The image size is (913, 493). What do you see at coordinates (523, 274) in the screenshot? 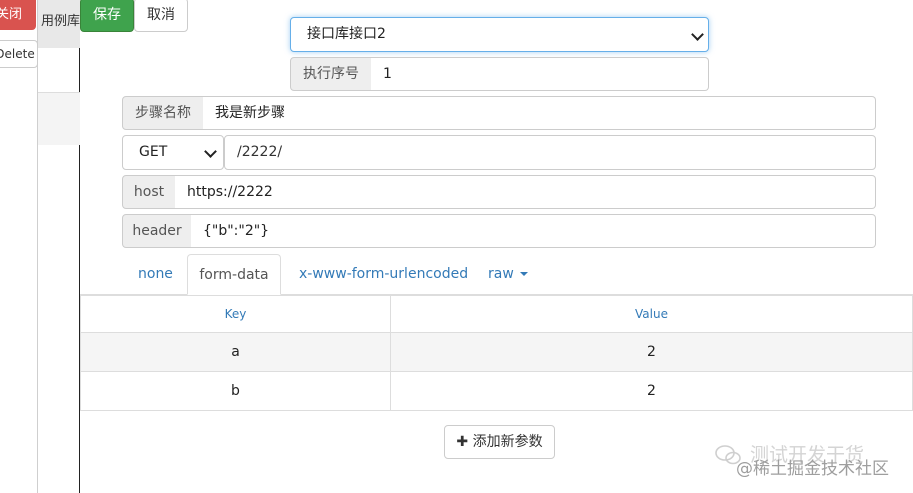
I see `caret-down-icon` at bounding box center [523, 274].